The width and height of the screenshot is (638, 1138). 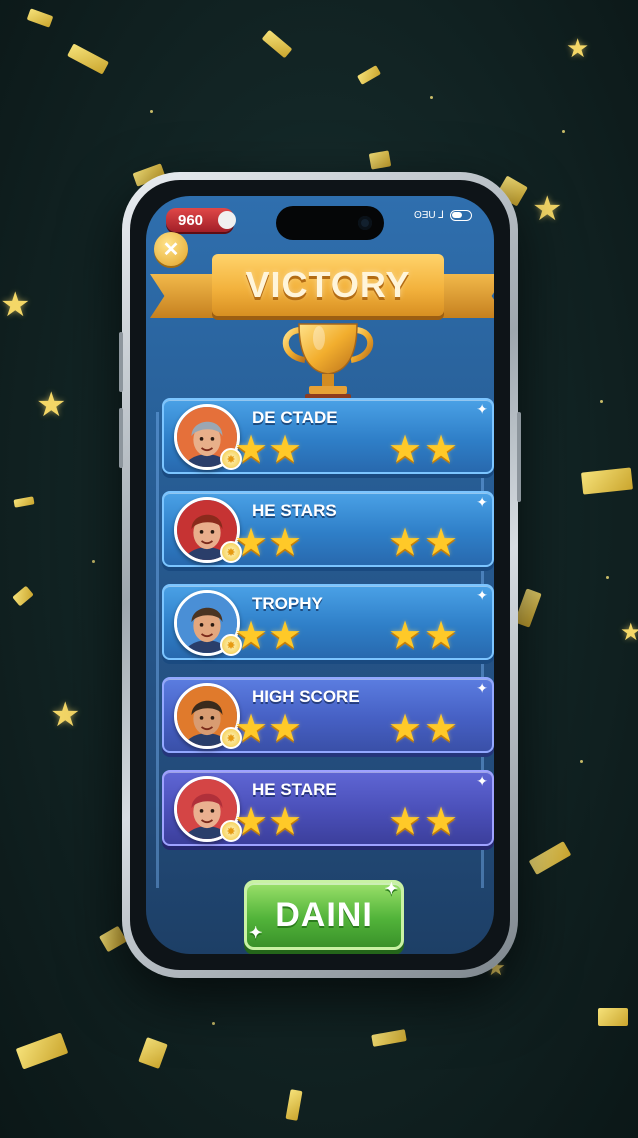 I want to click on trophy-icon, so click(x=328, y=362).